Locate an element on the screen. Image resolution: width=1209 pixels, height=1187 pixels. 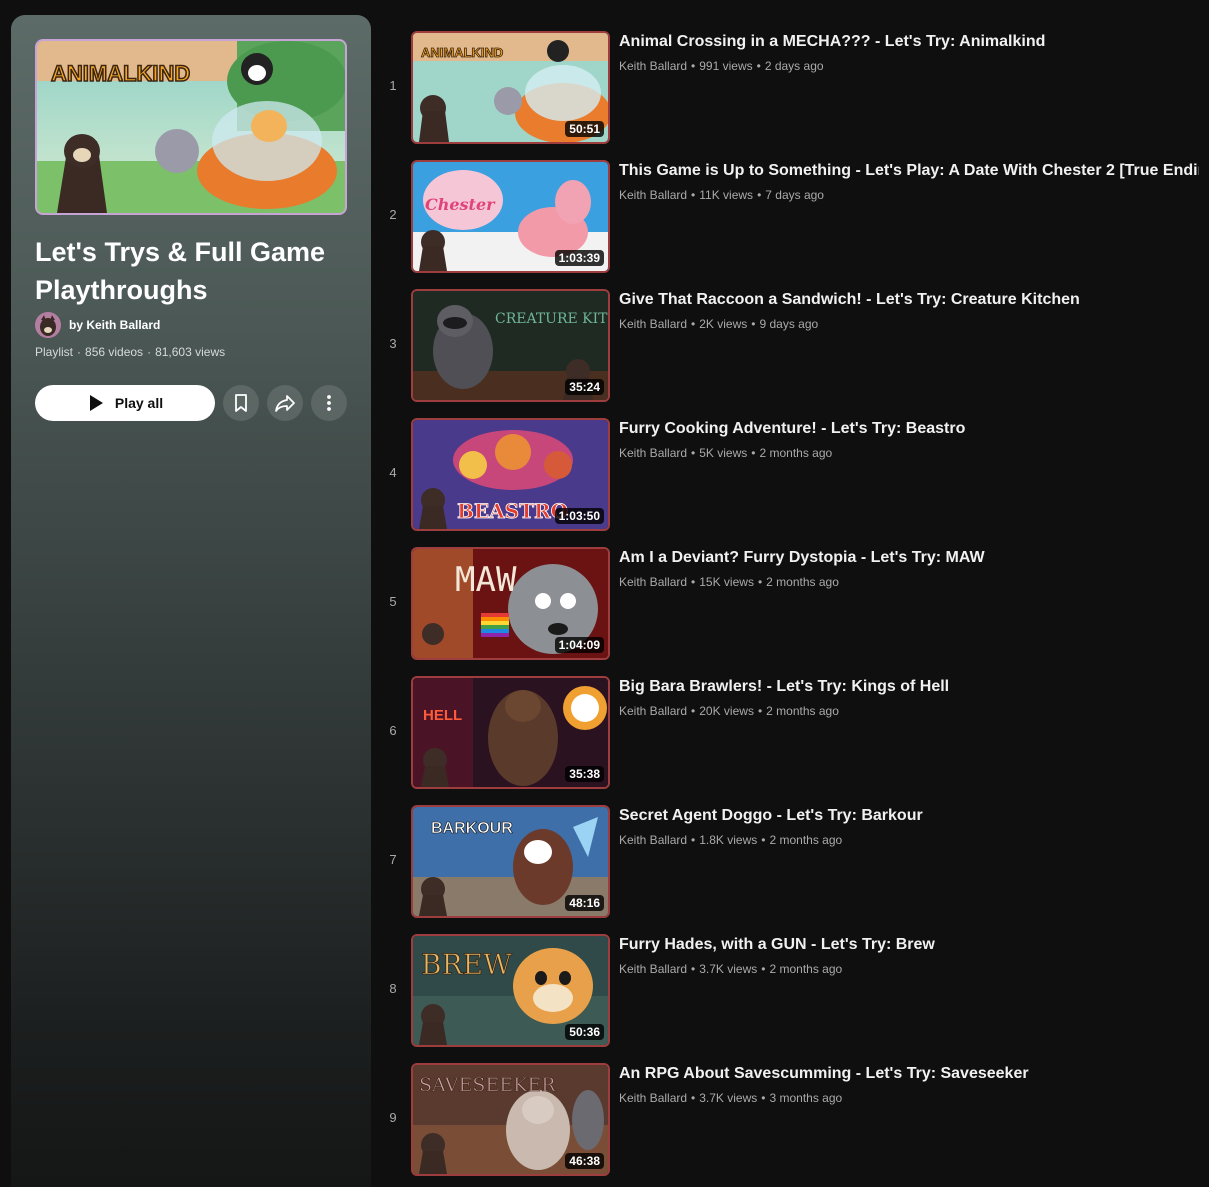
thumbnail-text: MAW is located at coordinates (486, 580).